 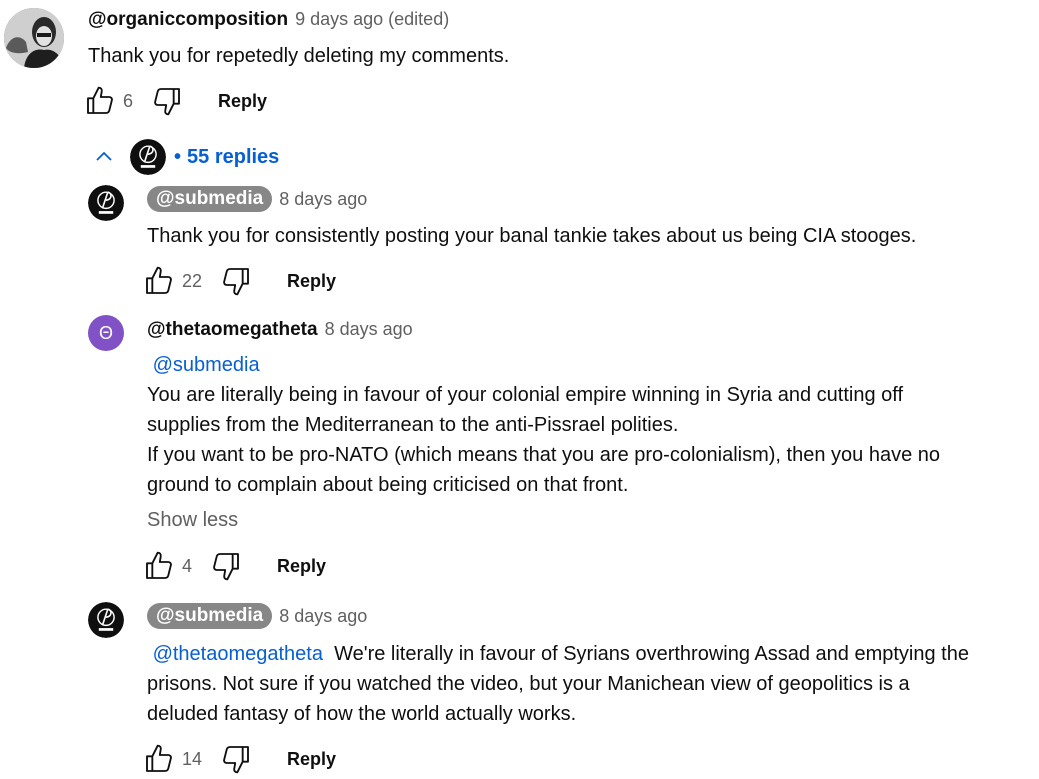 I want to click on like-count: 22, so click(x=192, y=280).